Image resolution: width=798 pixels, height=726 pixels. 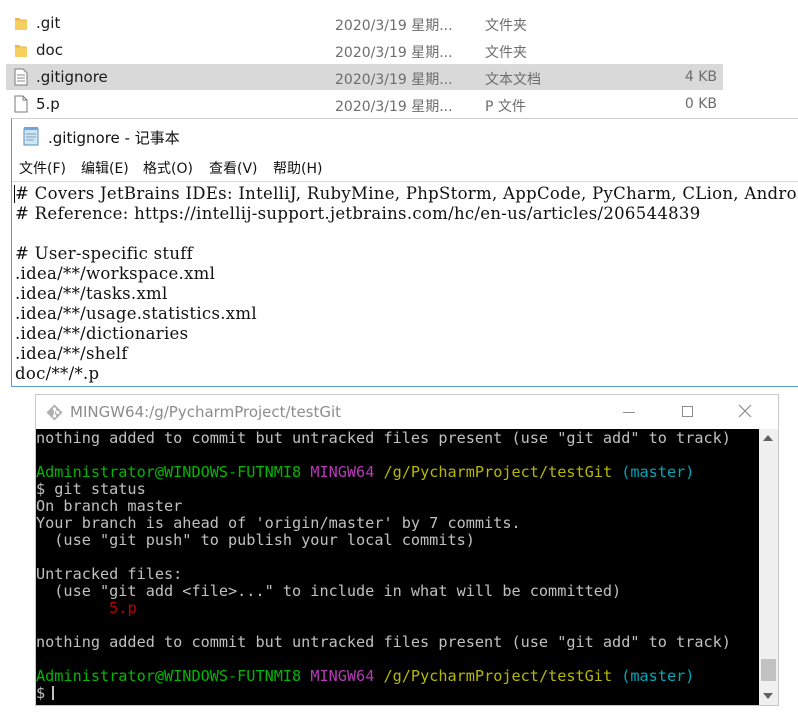 I want to click on terminal-output-line: $ git status, so click(x=91, y=489).